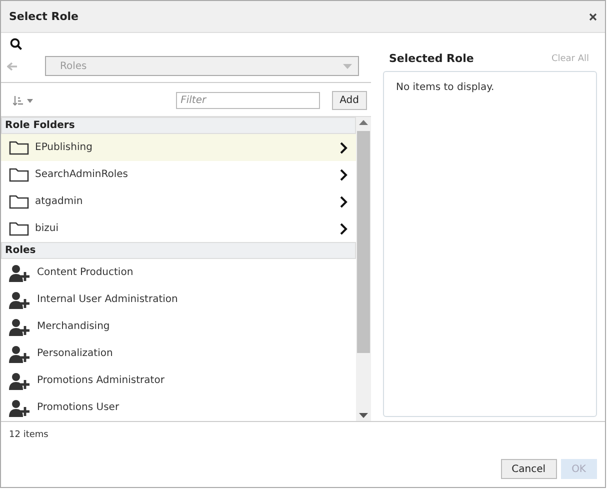 Image resolution: width=610 pixels, height=490 pixels. I want to click on list-item: Internal User Administration, so click(178, 299).